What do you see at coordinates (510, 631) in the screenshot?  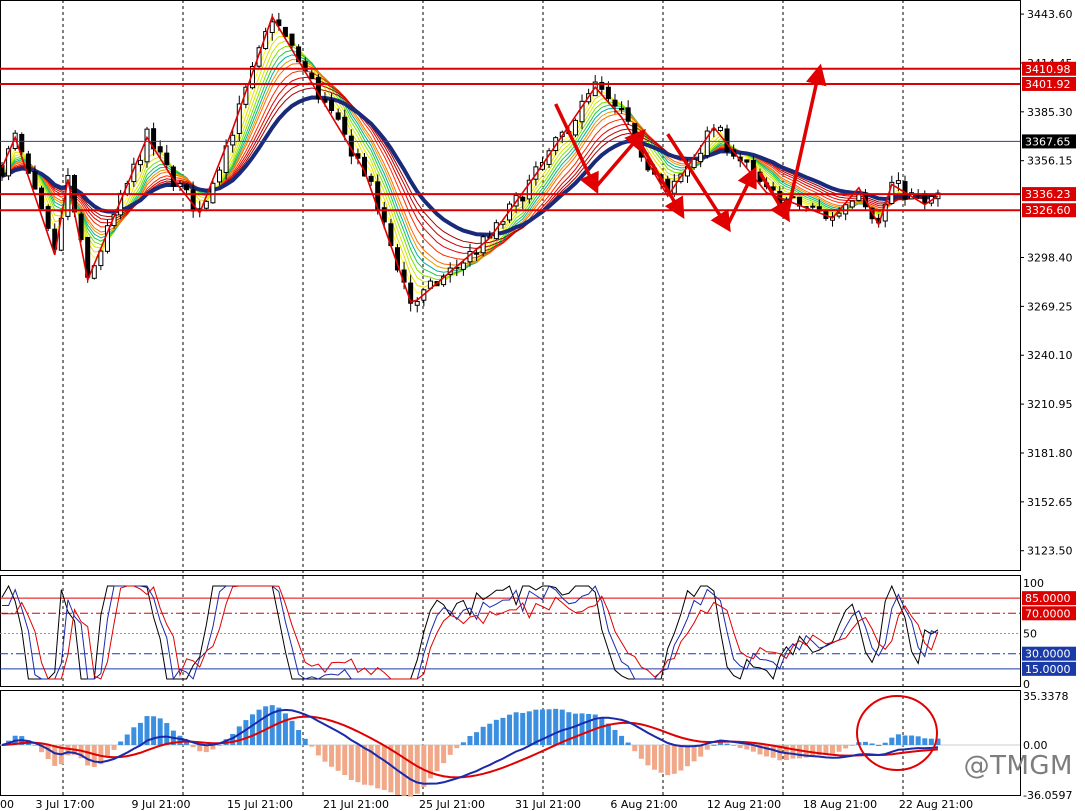 I see `panel-frame` at bounding box center [510, 631].